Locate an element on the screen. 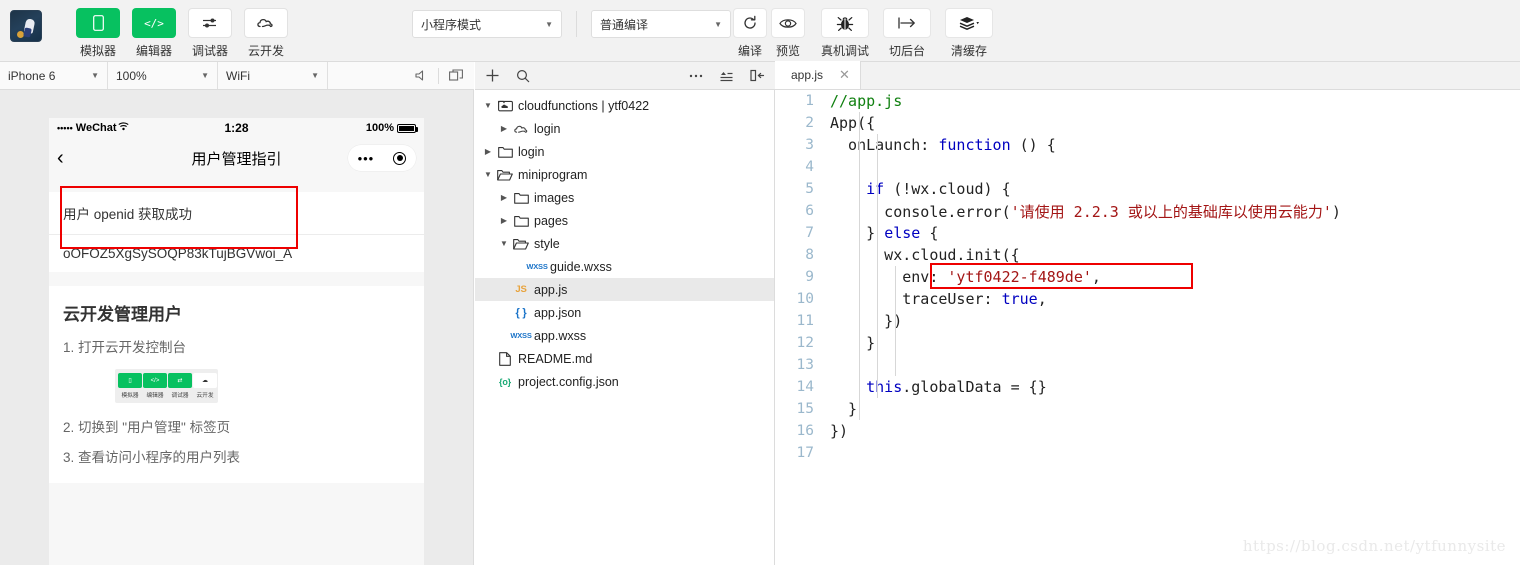 This screenshot has height=565, width=1520. network-select: WiFi ▼ is located at coordinates (273, 75).